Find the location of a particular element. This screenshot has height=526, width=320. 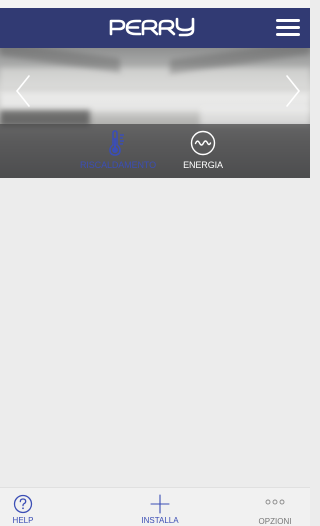

previous-slide-button is located at coordinates (23, 91).